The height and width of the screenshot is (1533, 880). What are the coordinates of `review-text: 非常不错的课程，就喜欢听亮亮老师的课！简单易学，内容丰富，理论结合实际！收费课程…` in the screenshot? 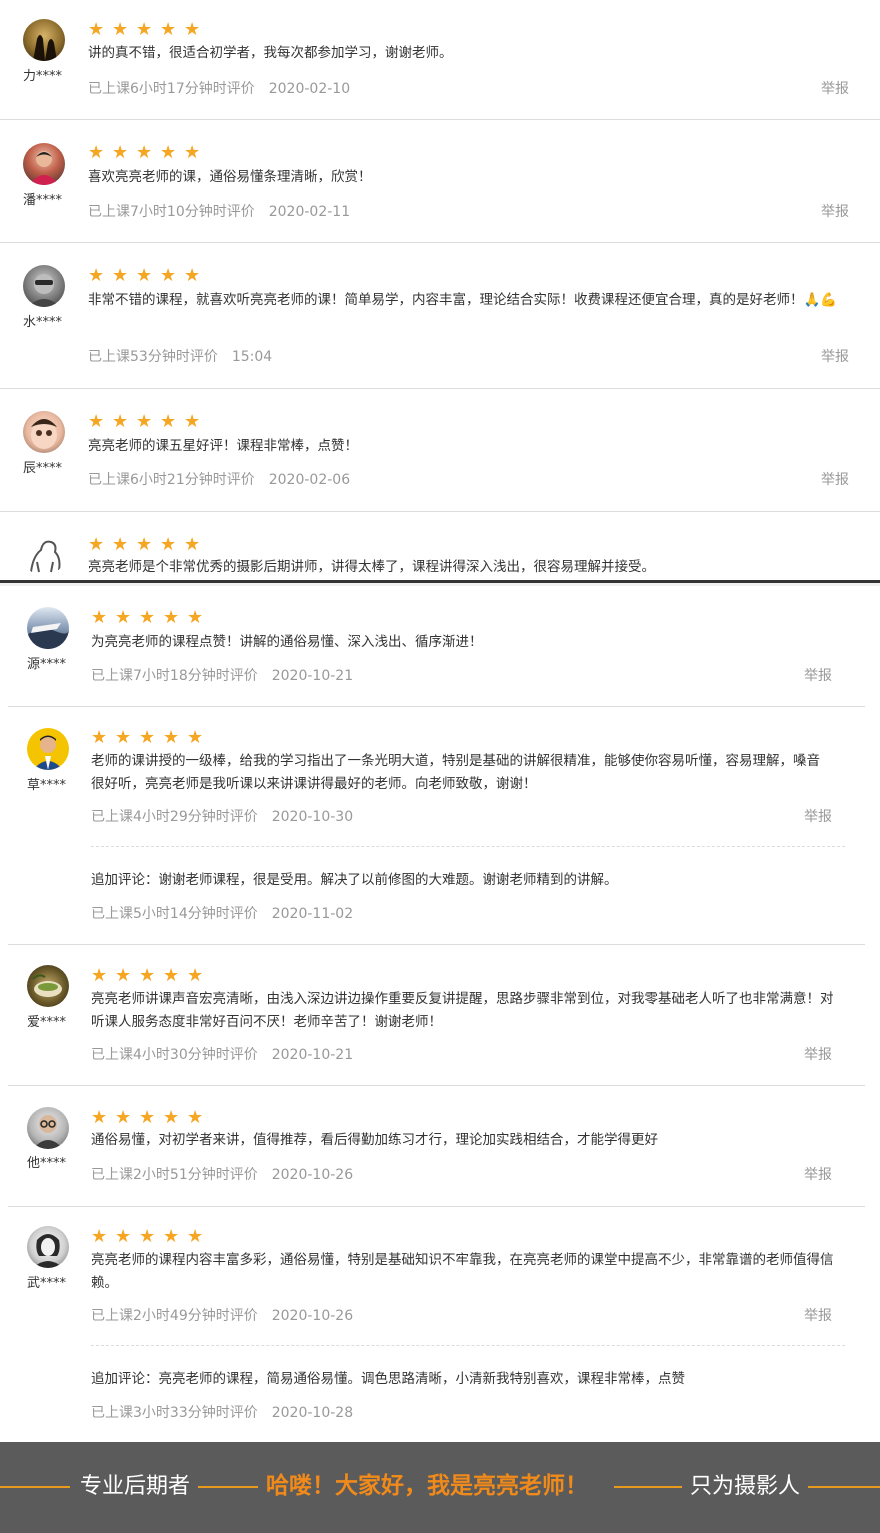 It's located at (463, 300).